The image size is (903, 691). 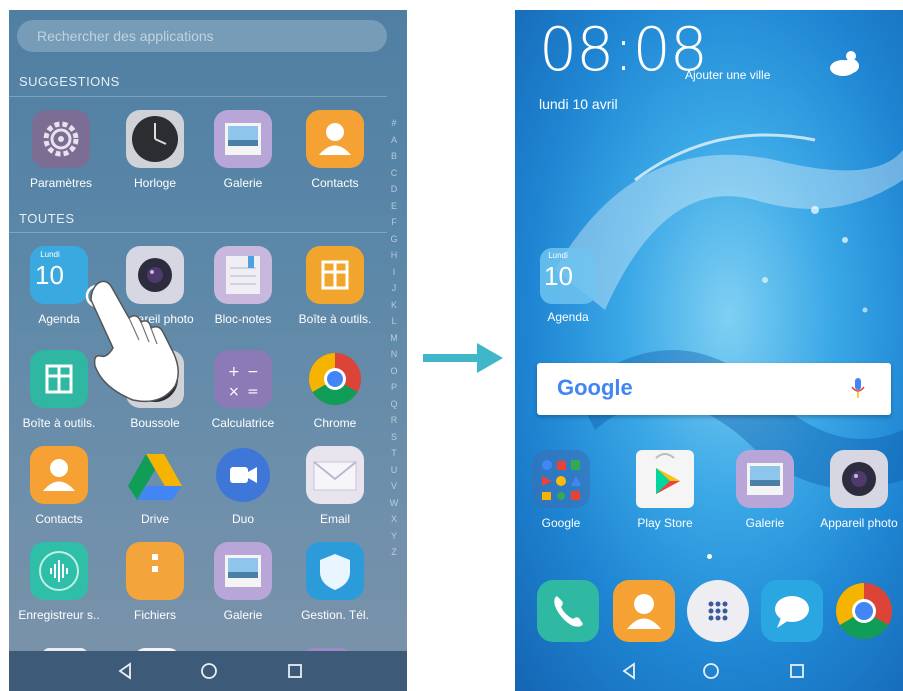 I want to click on home-app-galerie: Galerie, so click(x=765, y=490).